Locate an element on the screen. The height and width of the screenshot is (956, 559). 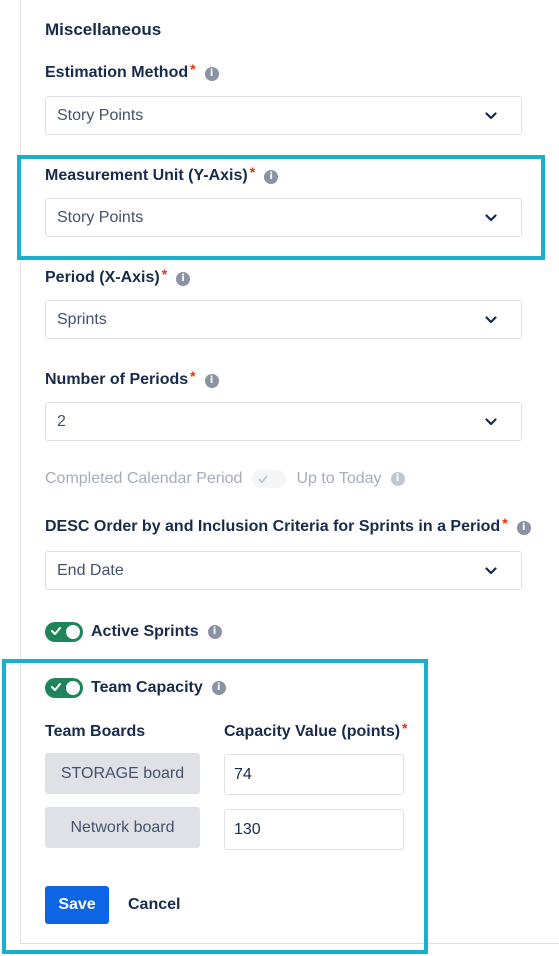
number-of-periods-label: Number of Periods * i is located at coordinates (132, 378).